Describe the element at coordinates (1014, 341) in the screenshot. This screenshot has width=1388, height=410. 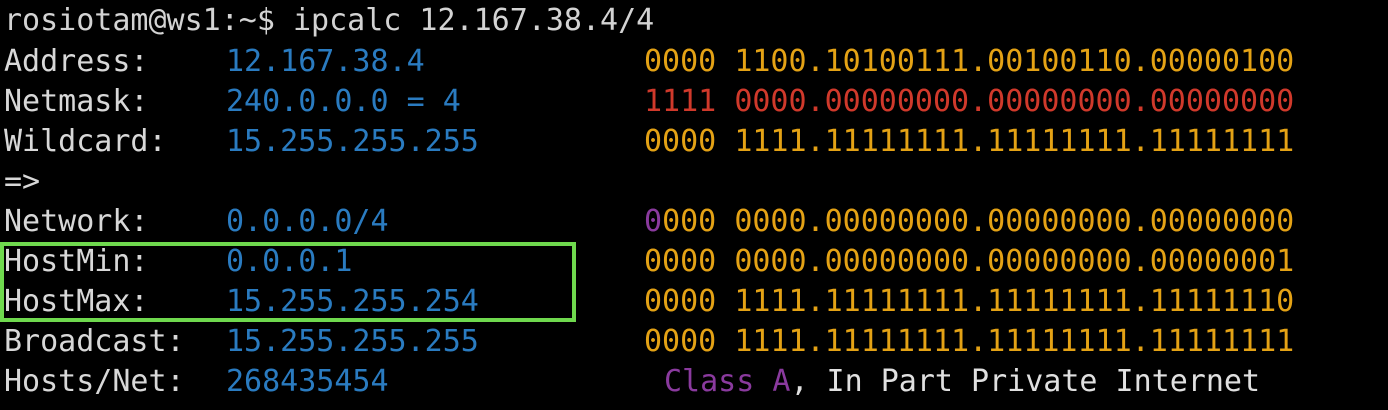
I see `broadcast-bits-tail: 1111.11111111.11111111.11111111` at that location.